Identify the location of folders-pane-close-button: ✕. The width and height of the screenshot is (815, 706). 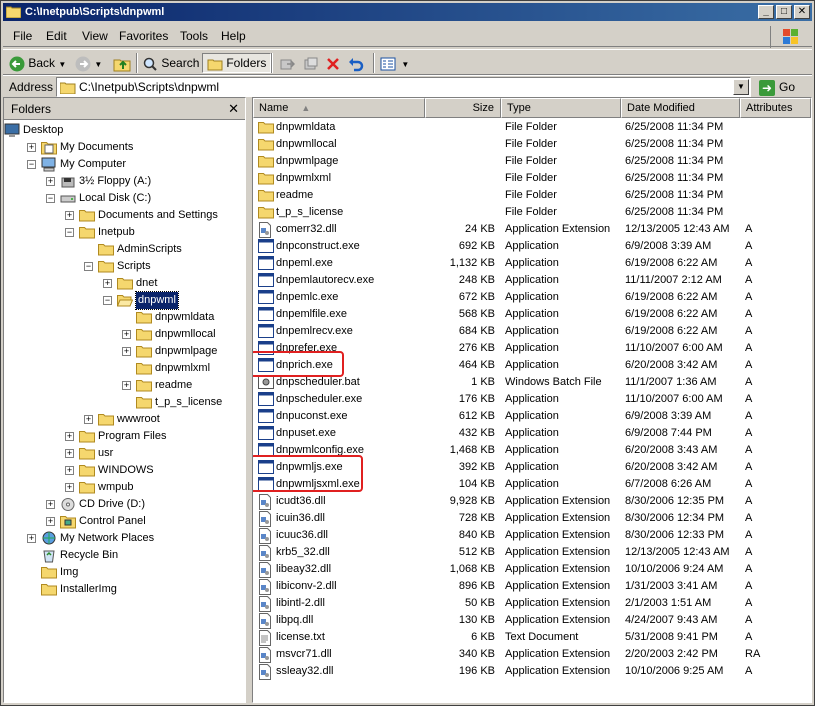
(233, 109).